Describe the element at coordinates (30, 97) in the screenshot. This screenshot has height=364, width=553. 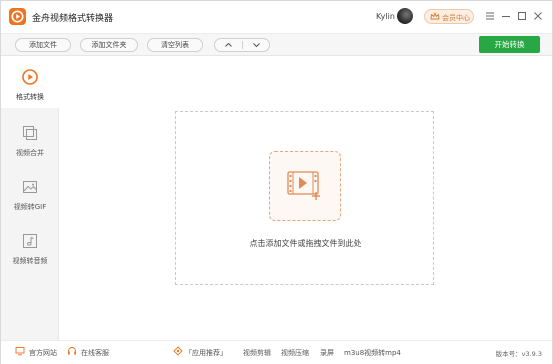
I see `sidebar-item-label: 格式转换` at that location.